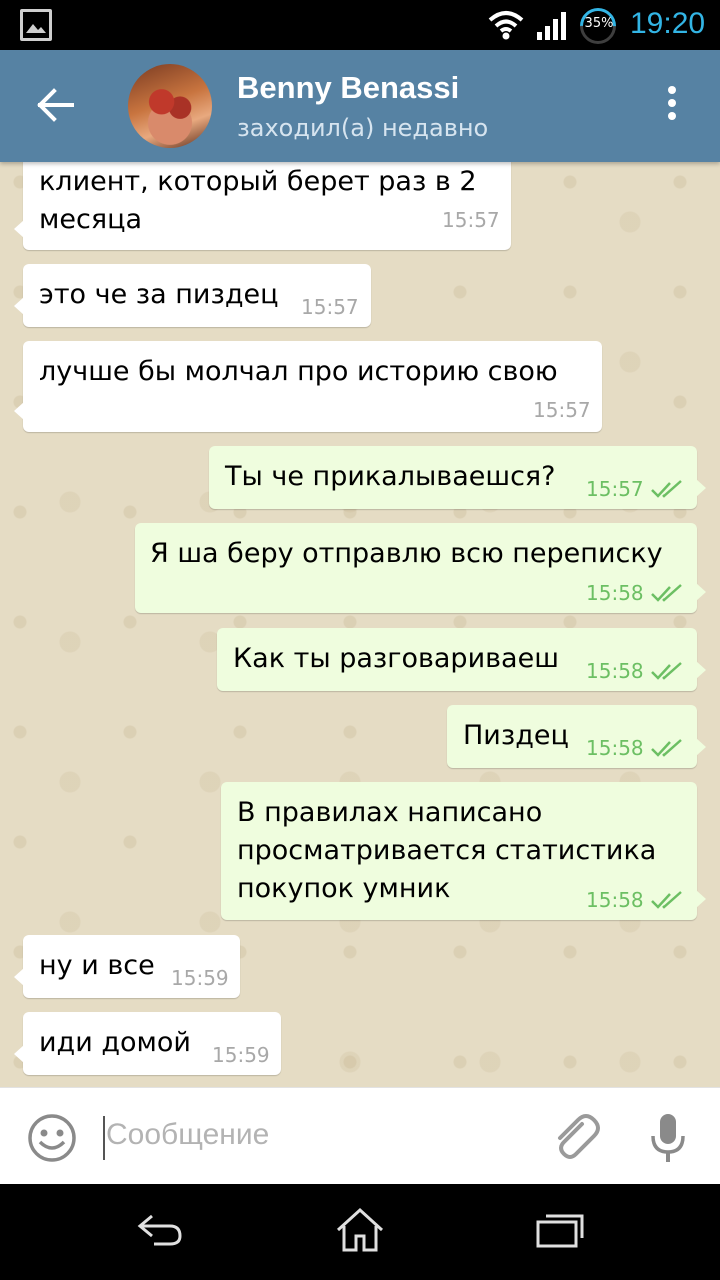 Image resolution: width=720 pixels, height=1280 pixels. I want to click on message-incoming: это че за пиздец 15:57, so click(192, 295).